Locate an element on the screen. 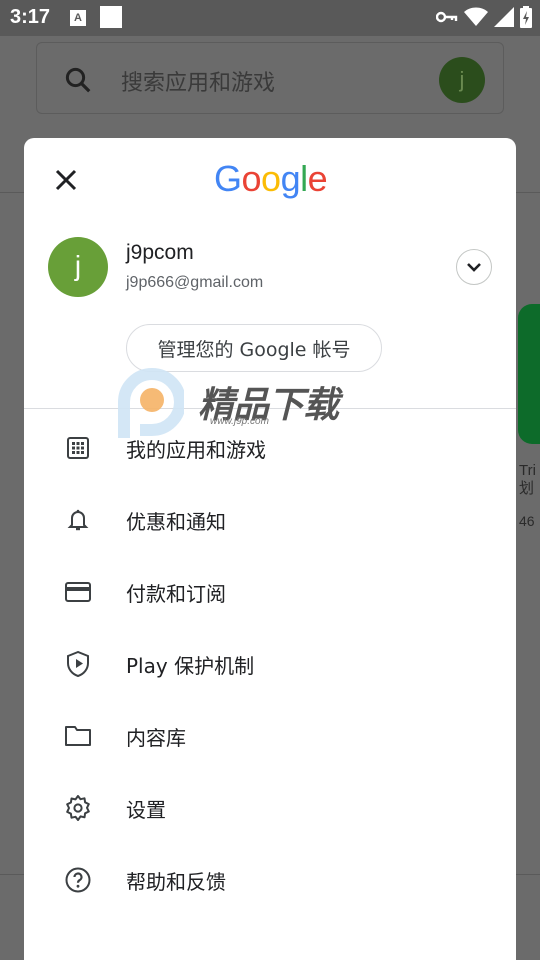 Image resolution: width=540 pixels, height=960 pixels. background-search-placeholder: 搜索应用和游戏 is located at coordinates (198, 83).